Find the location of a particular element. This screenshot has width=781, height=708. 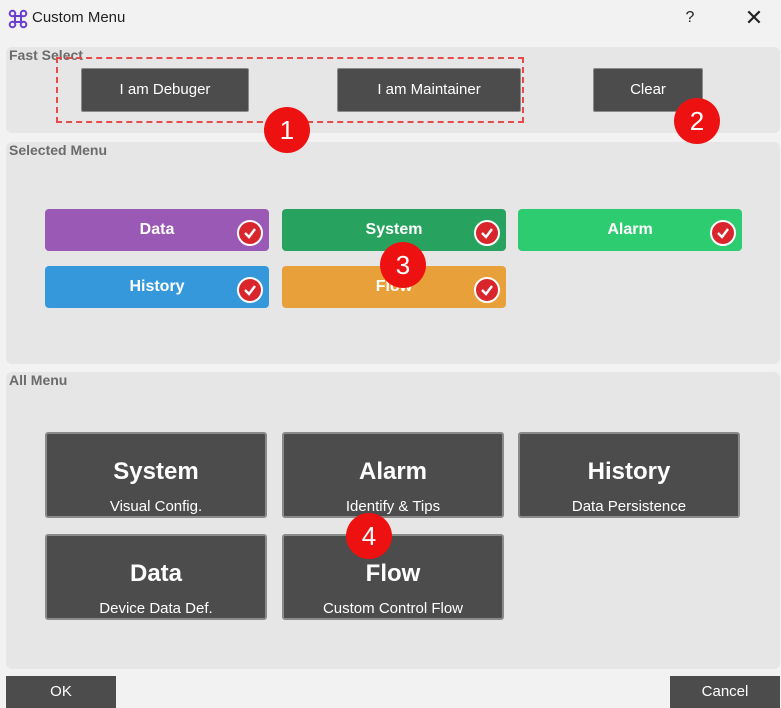

selected-item-label: History is located at coordinates (157, 286).